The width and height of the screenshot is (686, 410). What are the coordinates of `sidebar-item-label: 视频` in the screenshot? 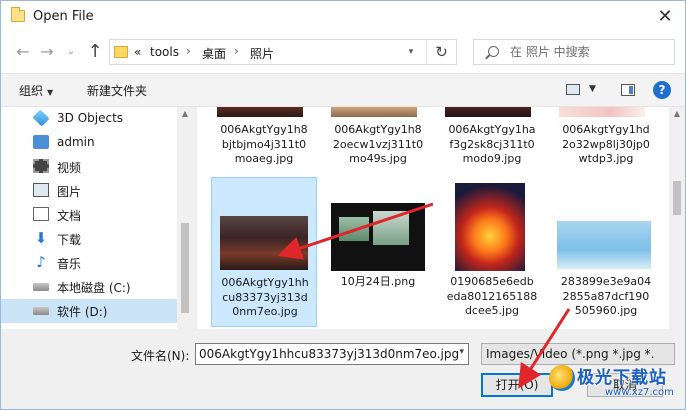 It's located at (69, 168).